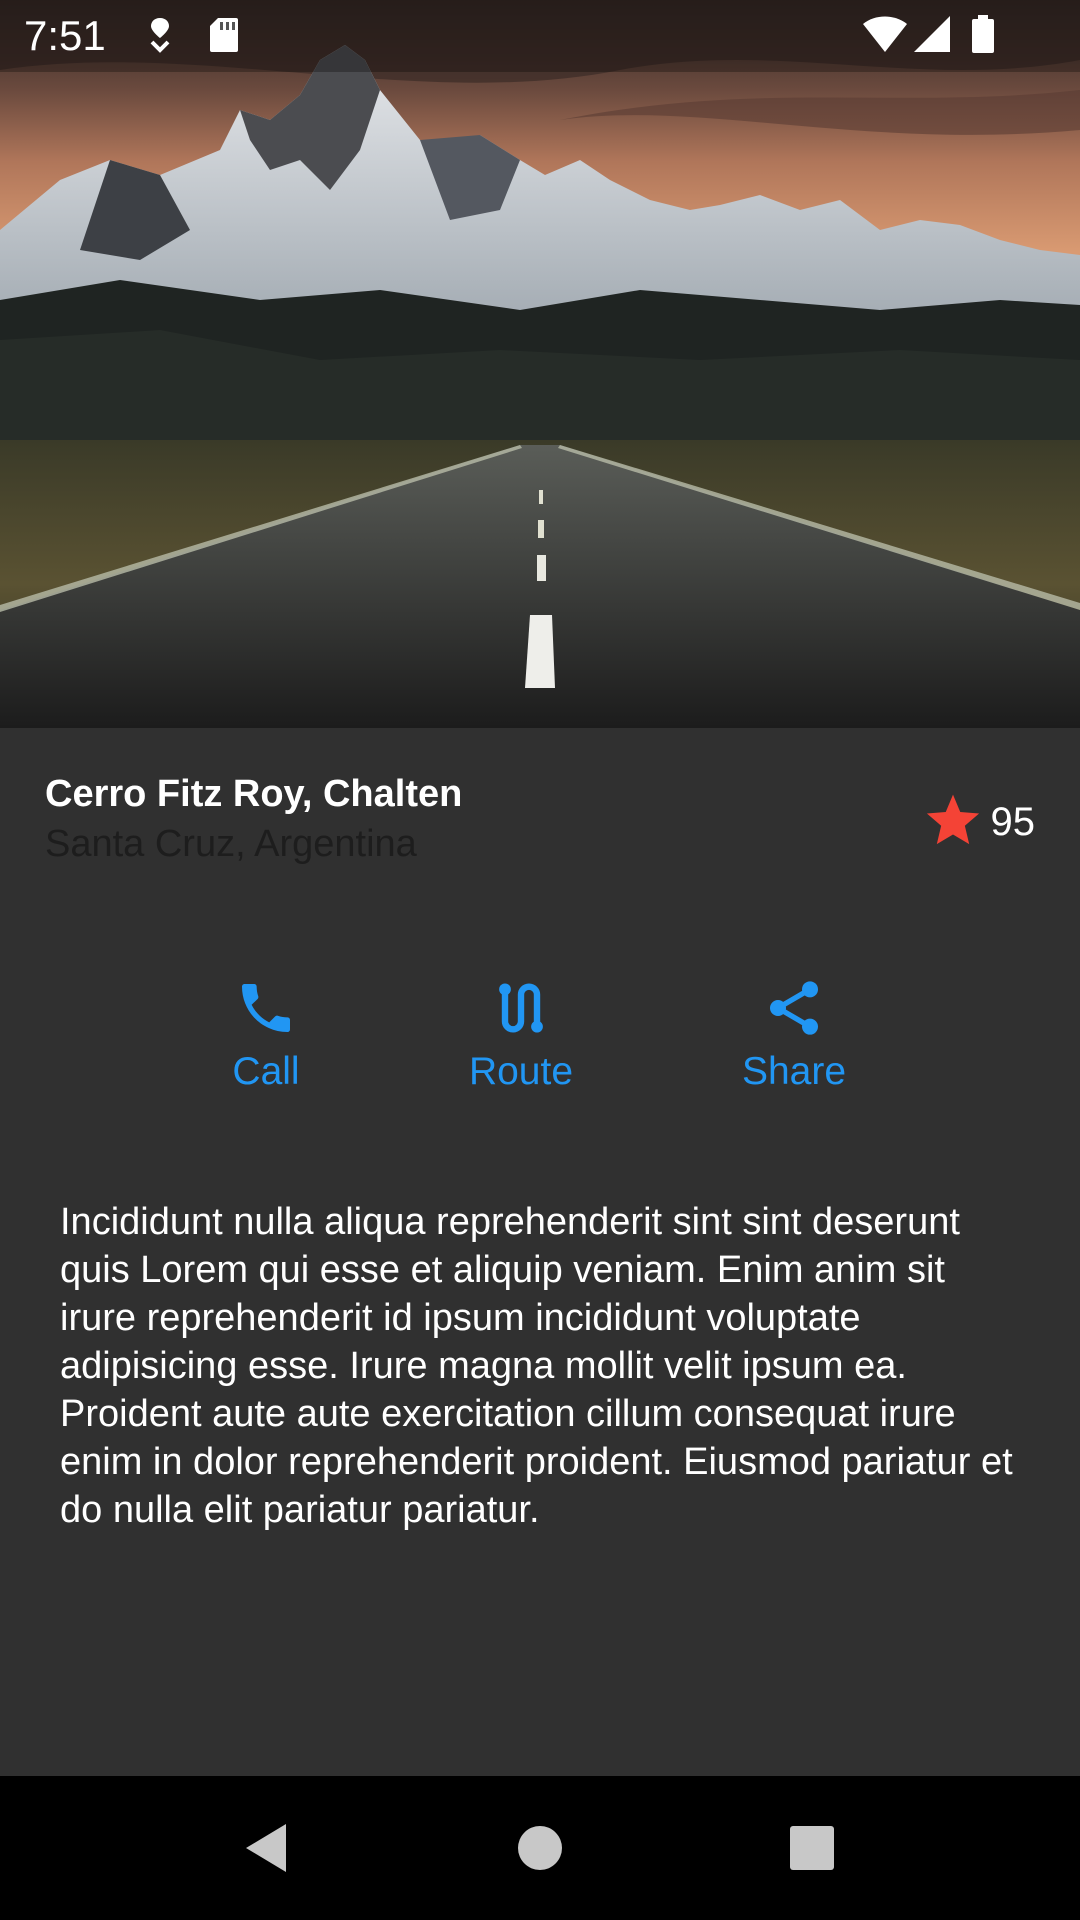 Image resolution: width=1080 pixels, height=1920 pixels. I want to click on home-icon, so click(540, 1848).